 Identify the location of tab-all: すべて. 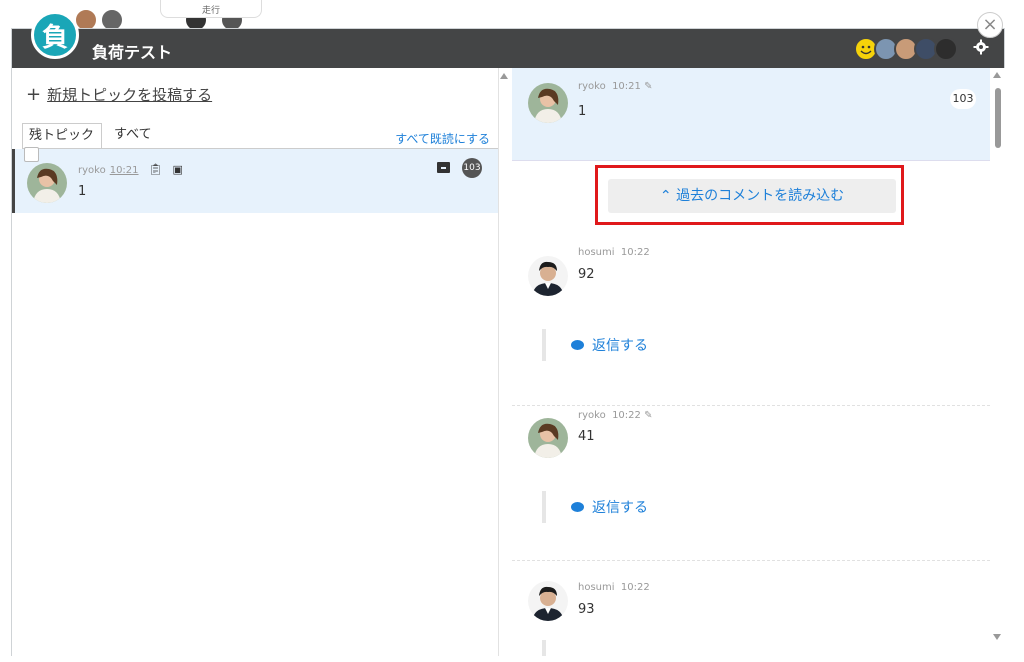
(133, 136).